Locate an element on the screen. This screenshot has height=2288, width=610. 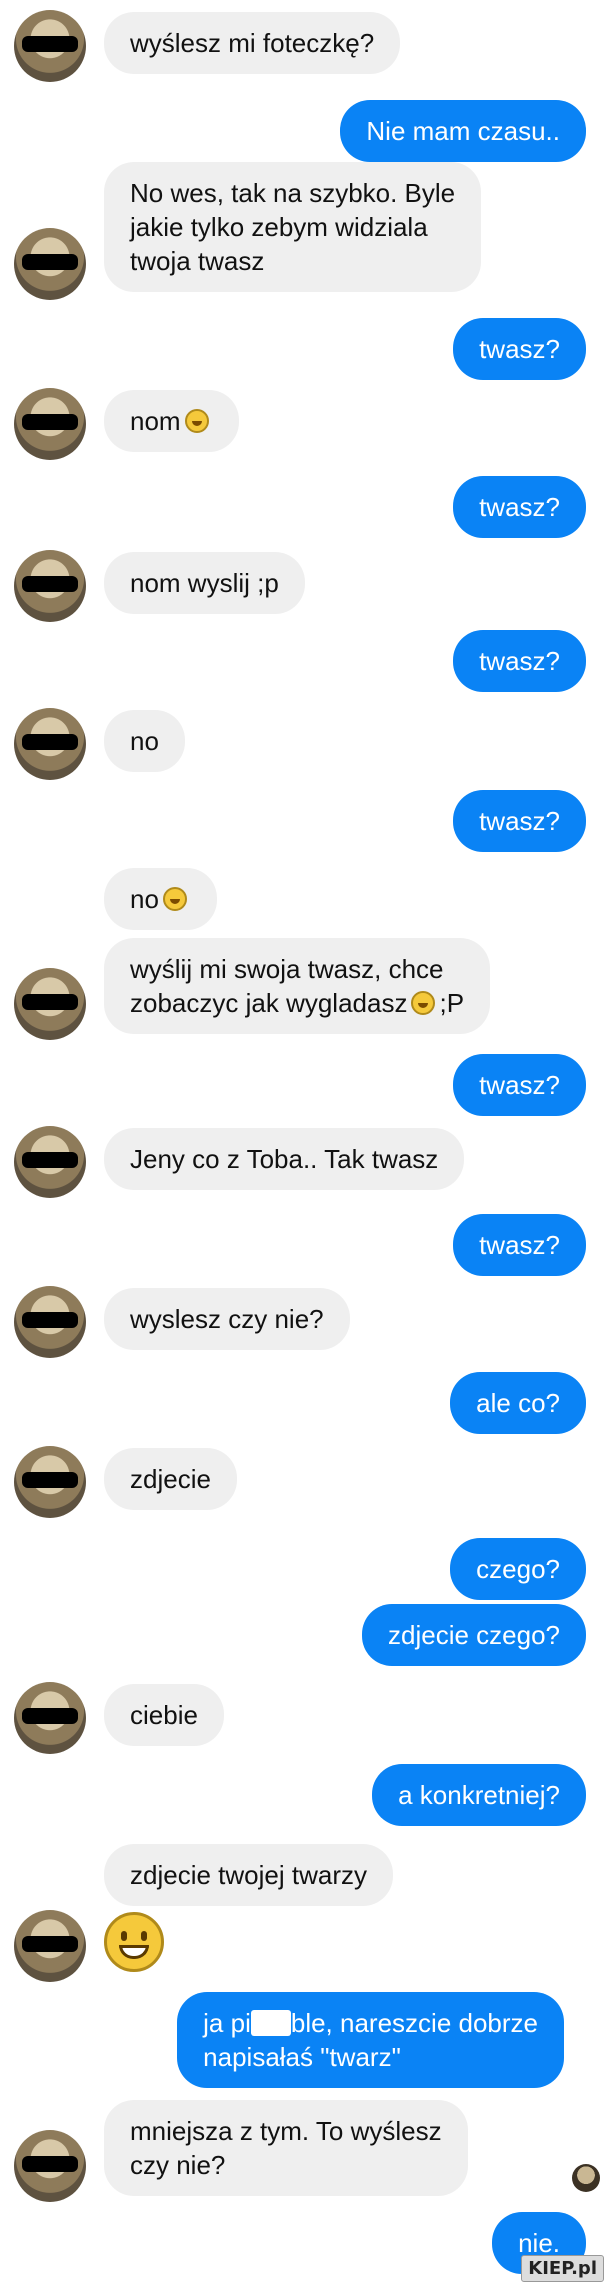
incoming-message: wyslesz czy nie? is located at coordinates (227, 1319).